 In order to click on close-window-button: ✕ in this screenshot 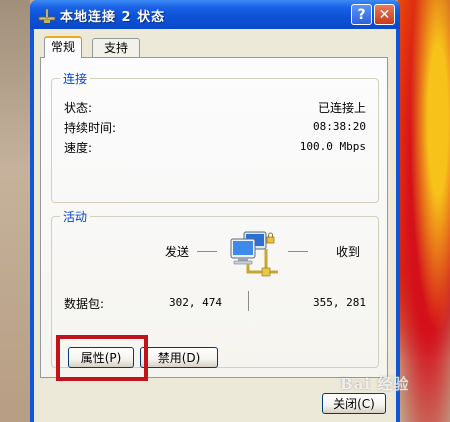, I will do `click(384, 14)`.